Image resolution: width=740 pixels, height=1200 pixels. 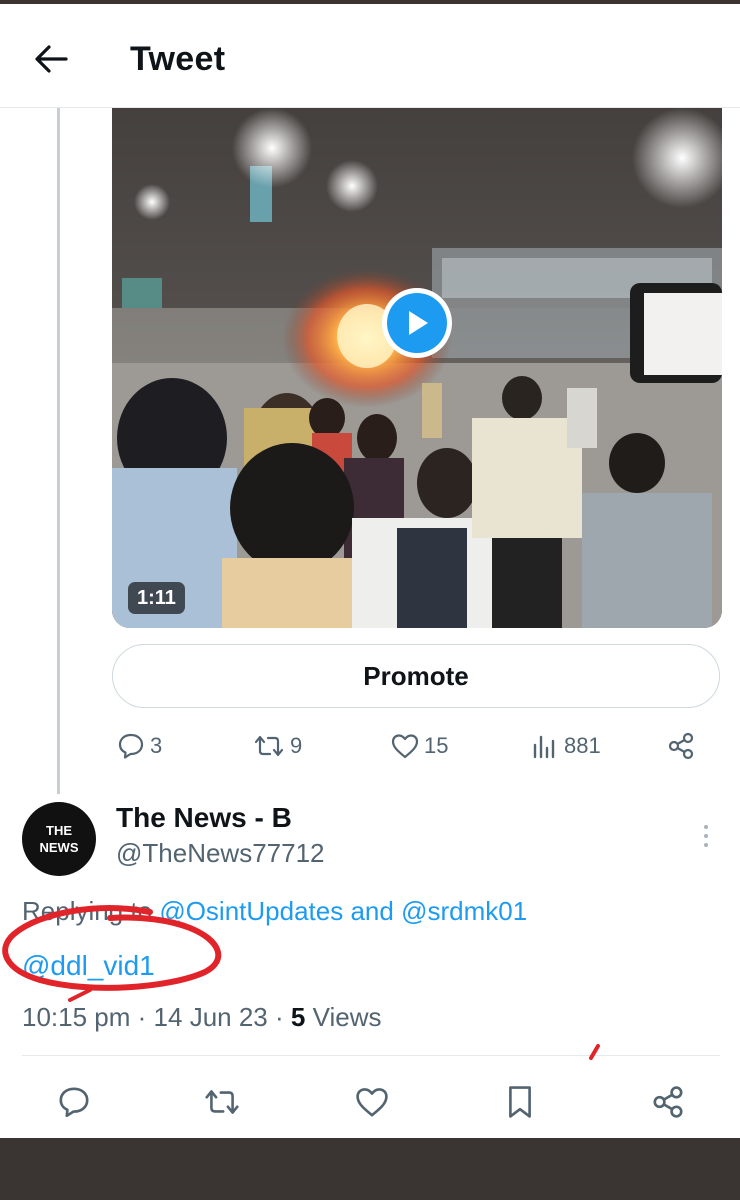 I want to click on like-action: 15, so click(x=419, y=746).